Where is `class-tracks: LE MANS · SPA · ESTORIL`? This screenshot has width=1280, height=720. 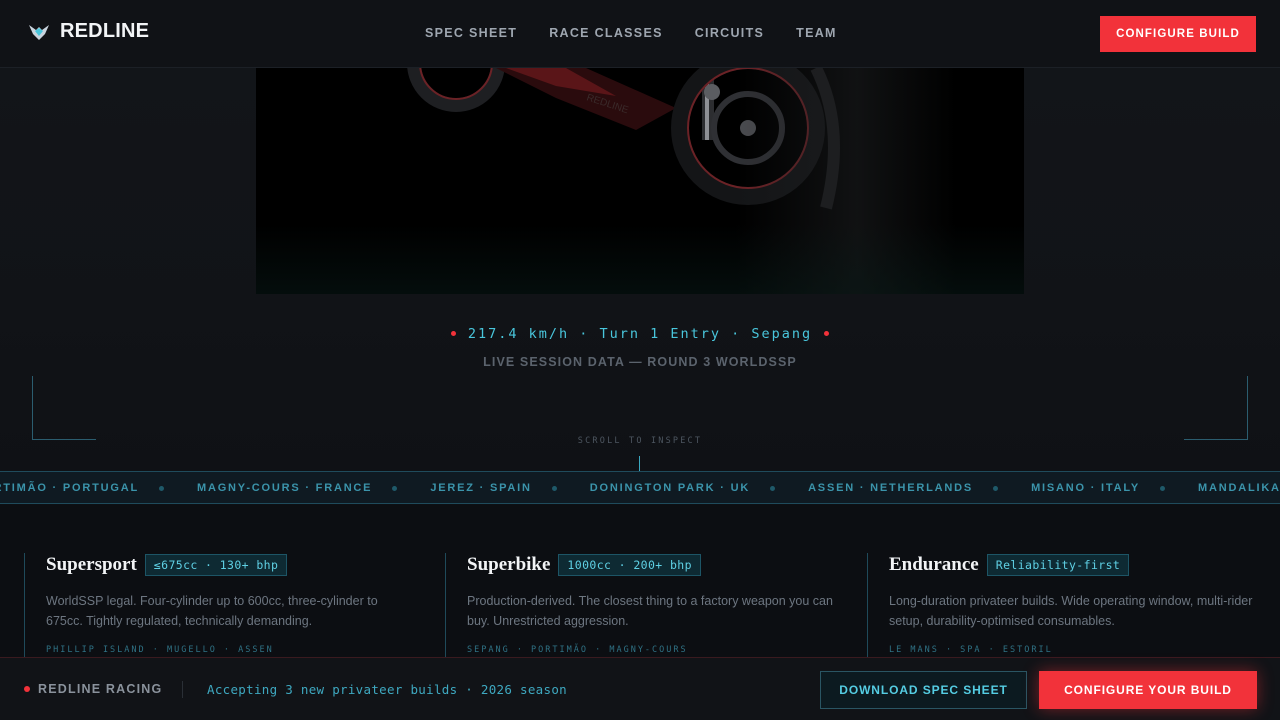
class-tracks: LE MANS · SPA · ESTORIL is located at coordinates (971, 650).